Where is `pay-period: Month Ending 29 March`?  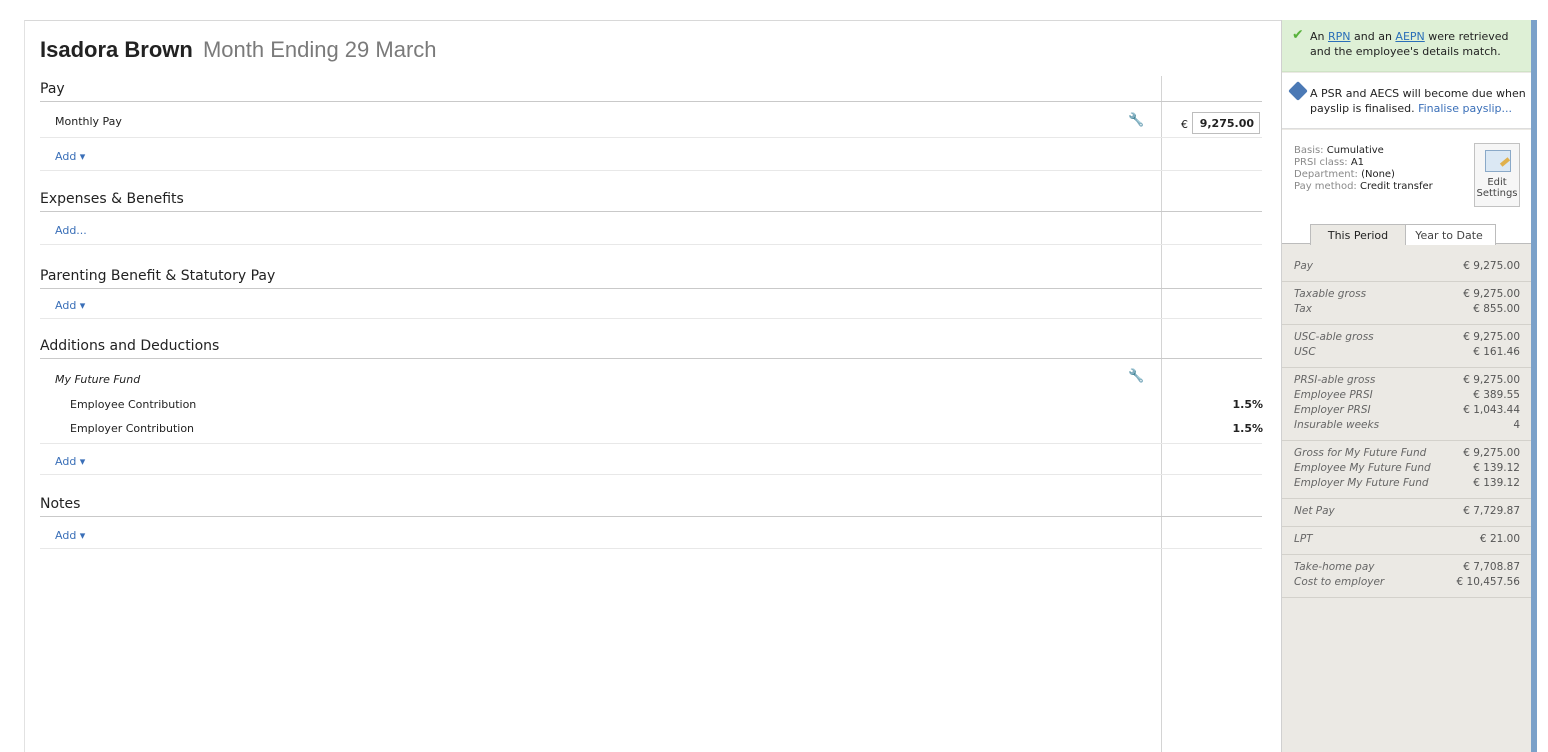
pay-period: Month Ending 29 March is located at coordinates (319, 49).